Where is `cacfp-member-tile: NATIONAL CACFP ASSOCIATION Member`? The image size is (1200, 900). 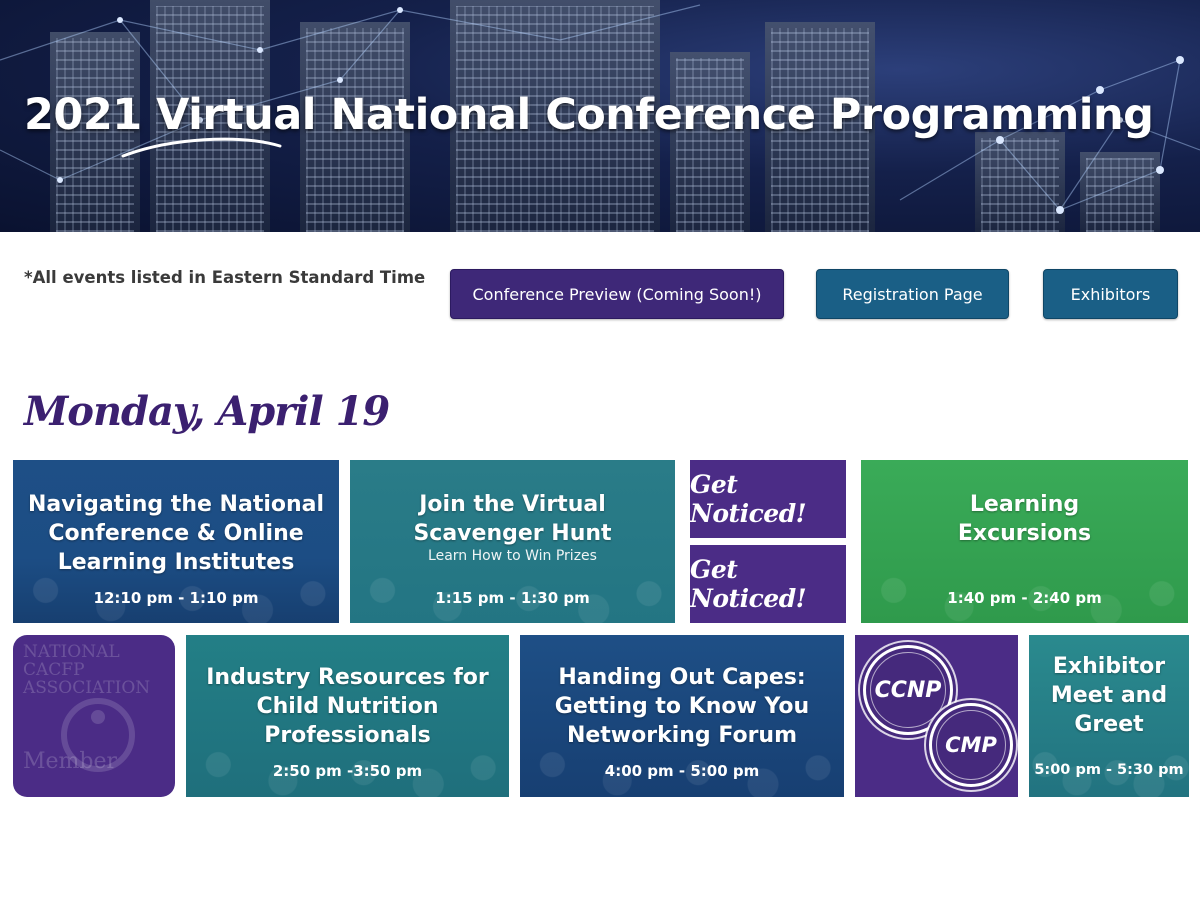
cacfp-member-tile: NATIONAL CACFP ASSOCIATION Member is located at coordinates (94, 716).